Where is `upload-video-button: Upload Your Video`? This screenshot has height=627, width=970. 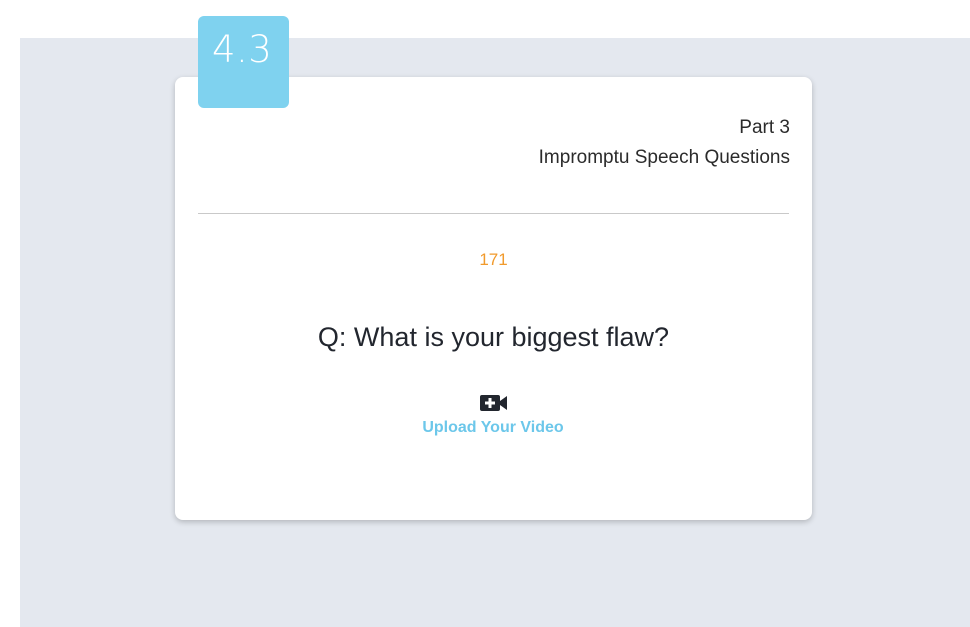
upload-video-button: Upload Your Video is located at coordinates (493, 421).